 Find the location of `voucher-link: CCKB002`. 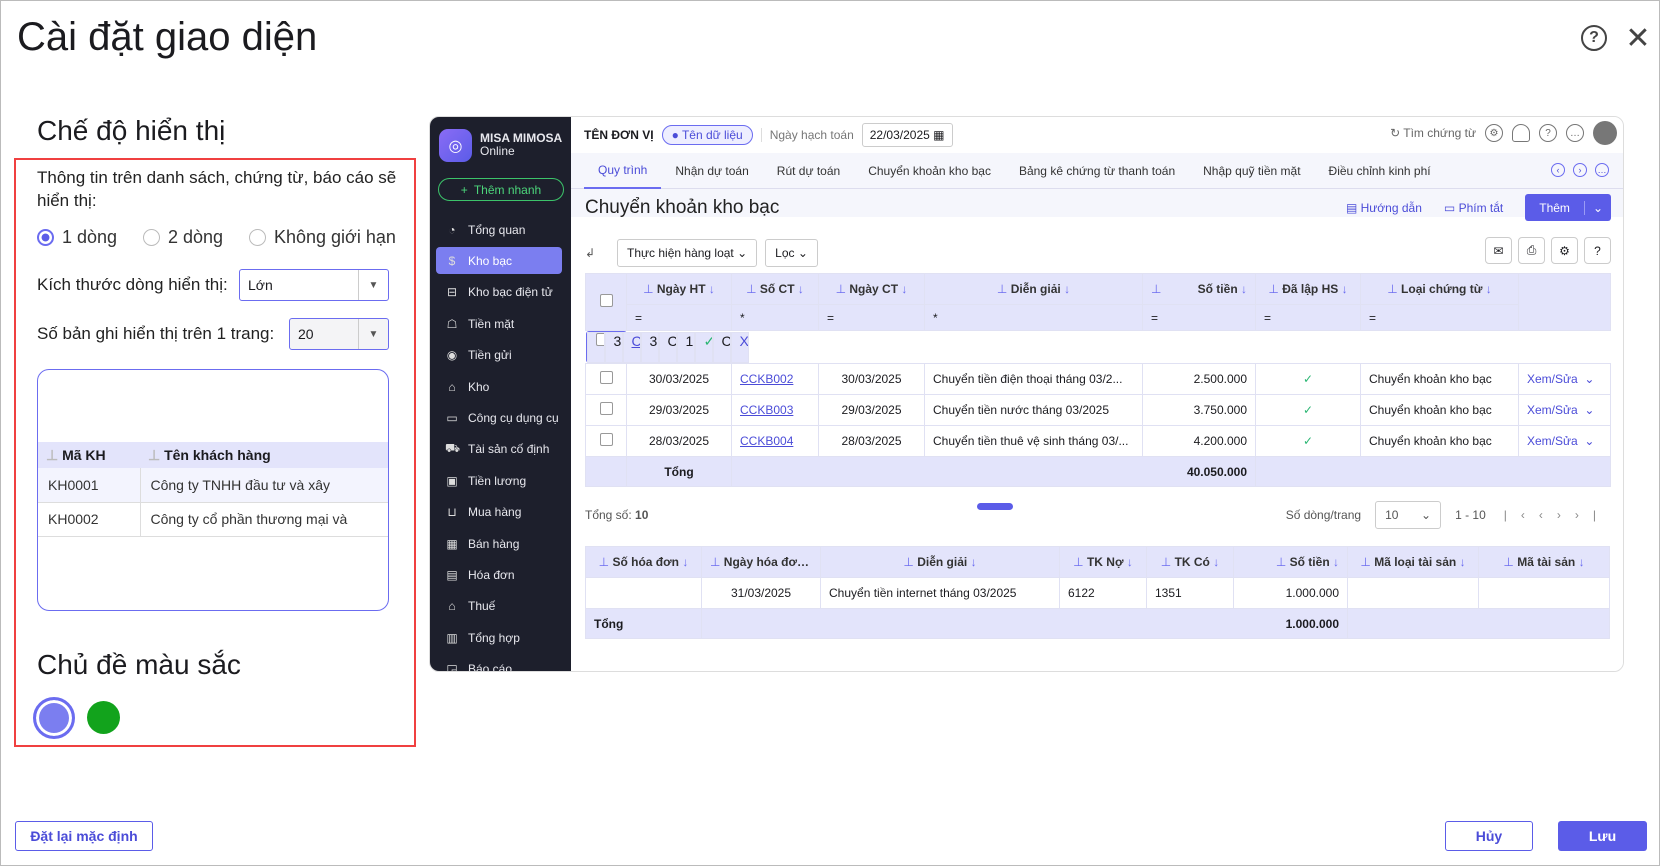

voucher-link: CCKB002 is located at coordinates (775, 379).